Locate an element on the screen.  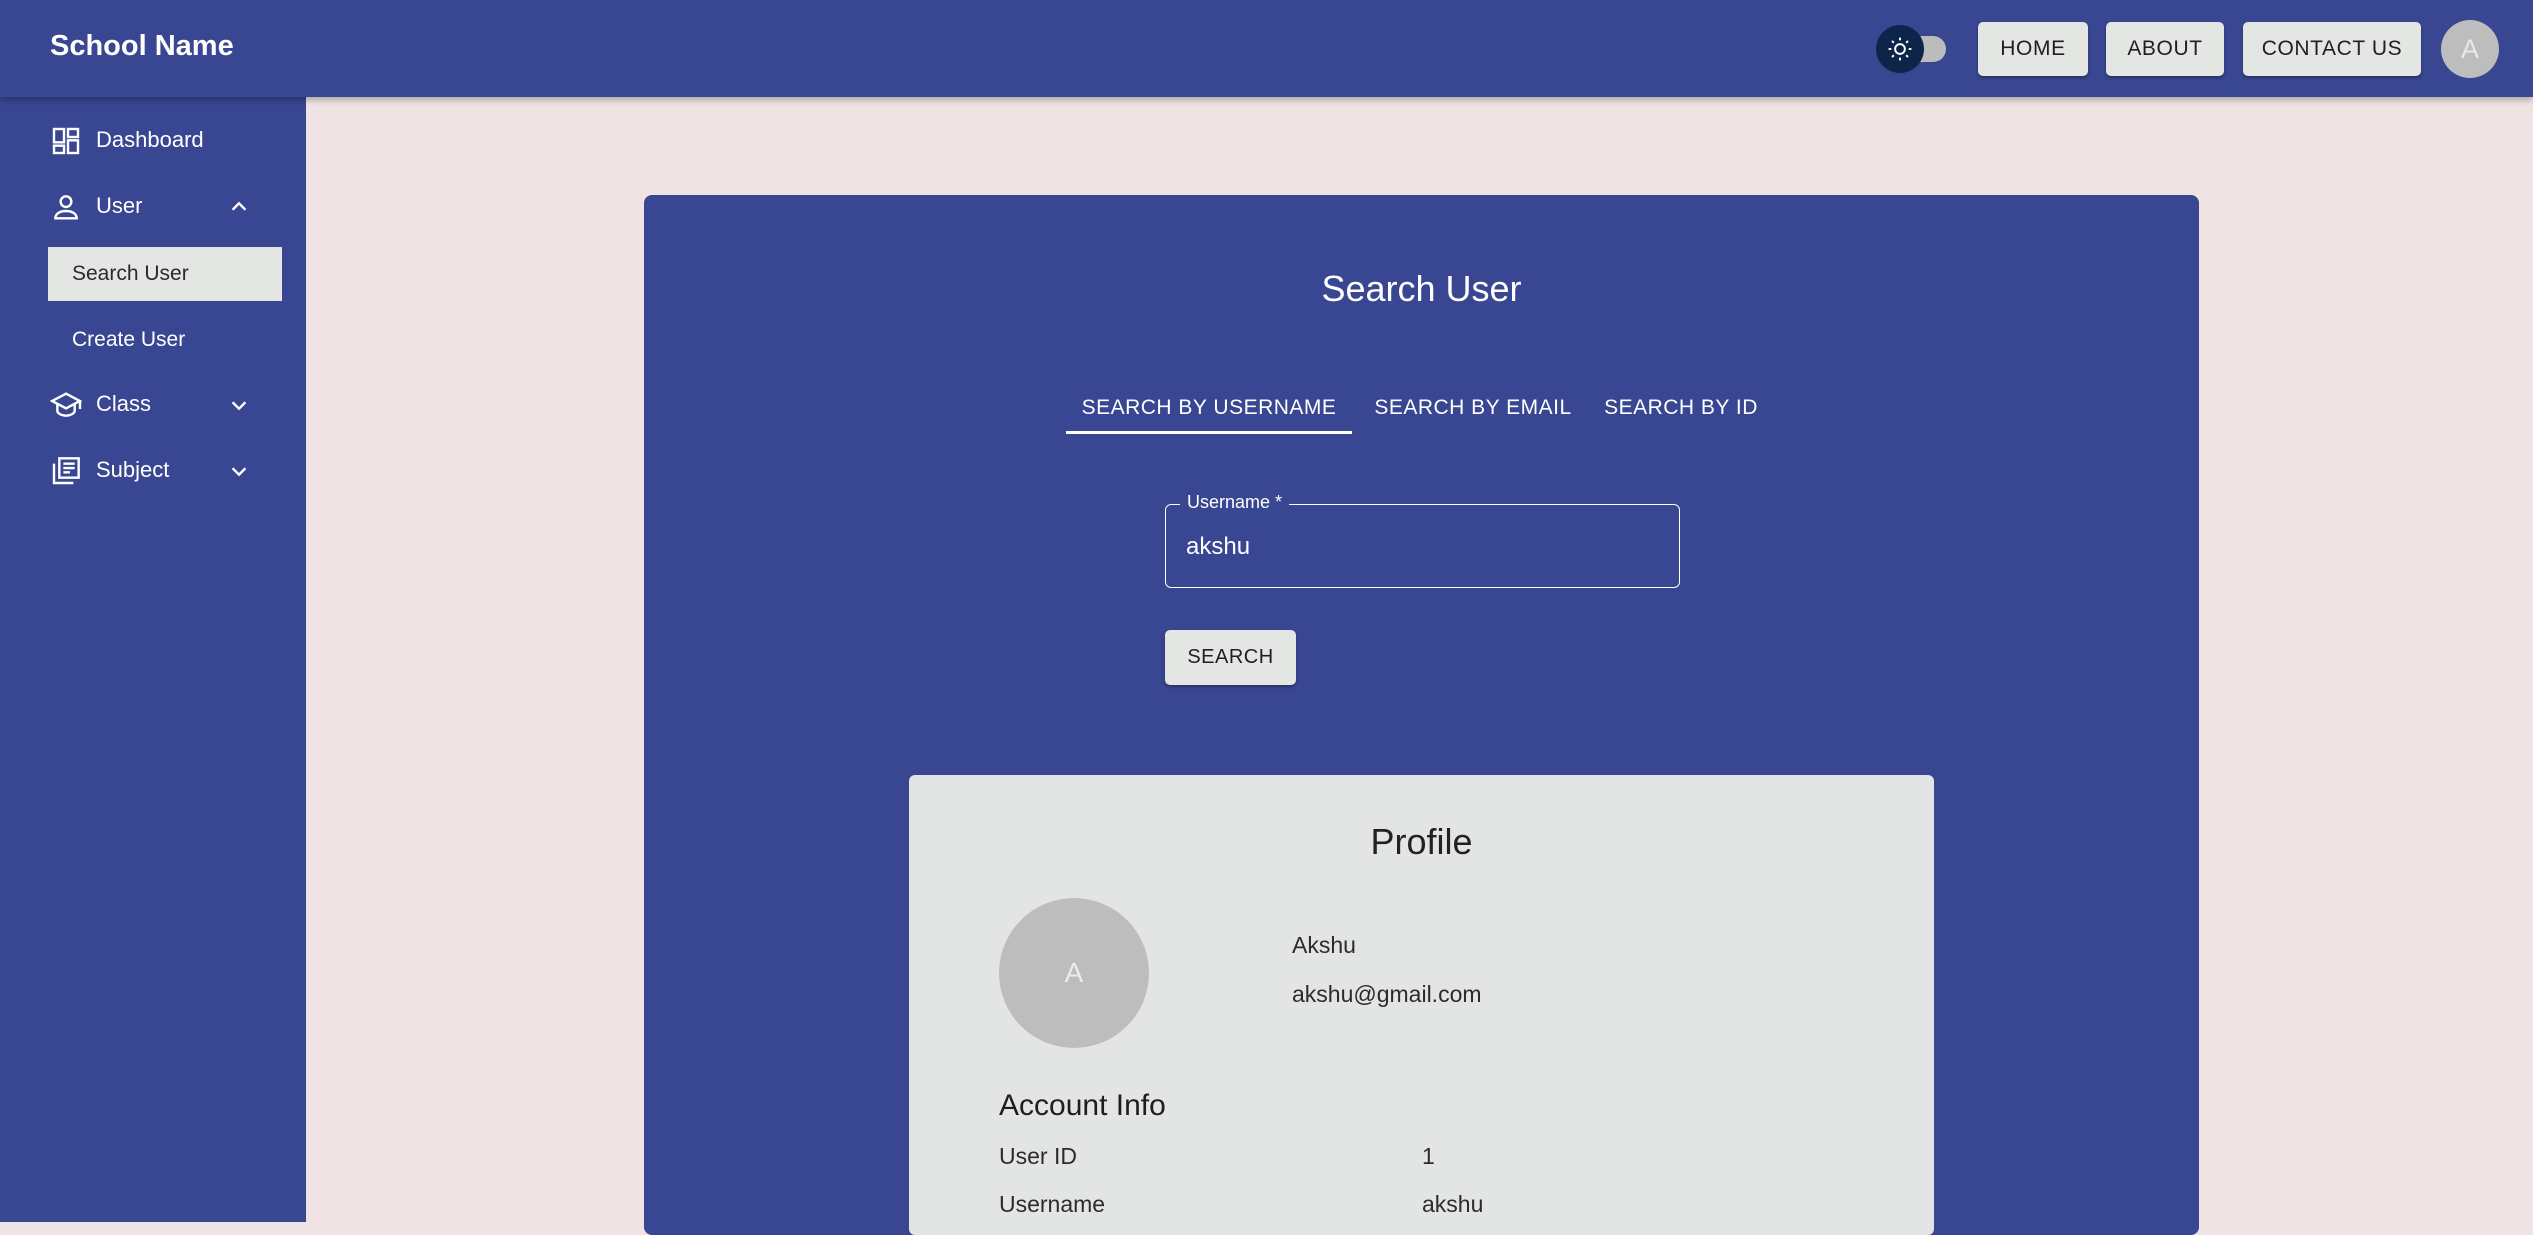
search-button: SEARCH is located at coordinates (1230, 657).